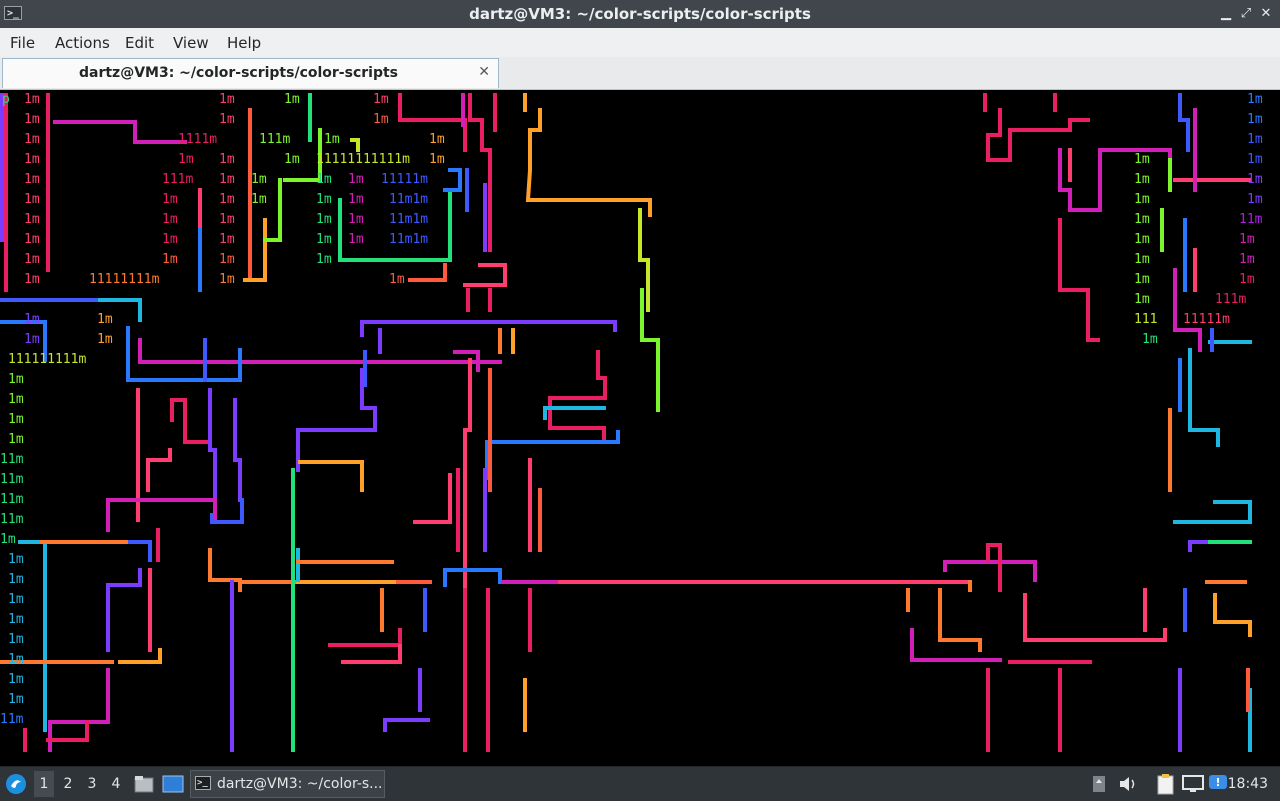 The height and width of the screenshot is (801, 1280). Describe the element at coordinates (139, 43) in the screenshot. I see `menu-edit: Edit` at that location.